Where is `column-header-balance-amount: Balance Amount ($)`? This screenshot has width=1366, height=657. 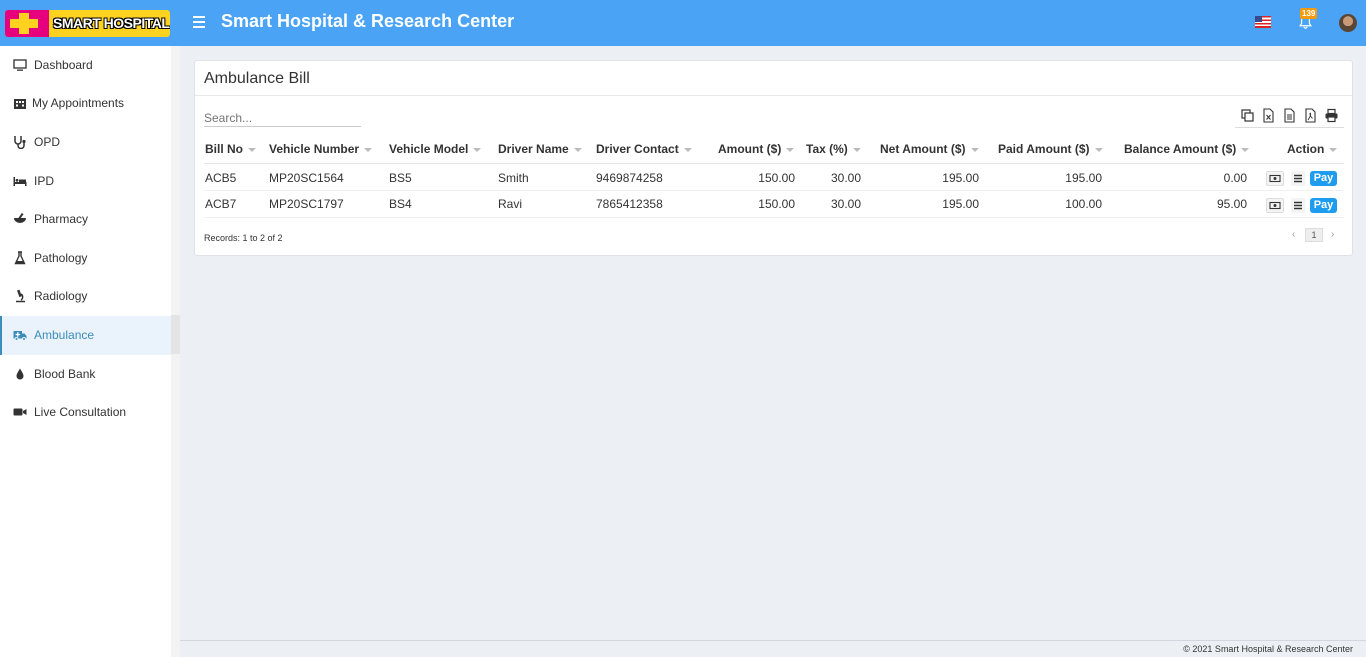 column-header-balance-amount: Balance Amount ($) is located at coordinates (1187, 149).